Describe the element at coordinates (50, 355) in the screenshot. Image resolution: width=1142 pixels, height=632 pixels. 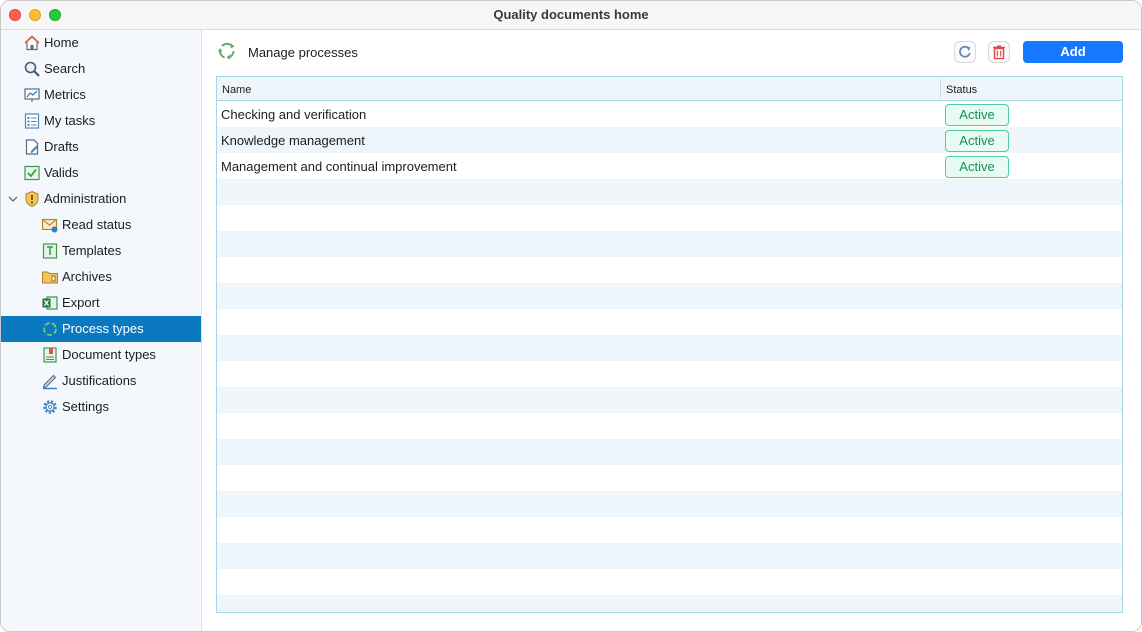
I see `document-types-icon` at that location.